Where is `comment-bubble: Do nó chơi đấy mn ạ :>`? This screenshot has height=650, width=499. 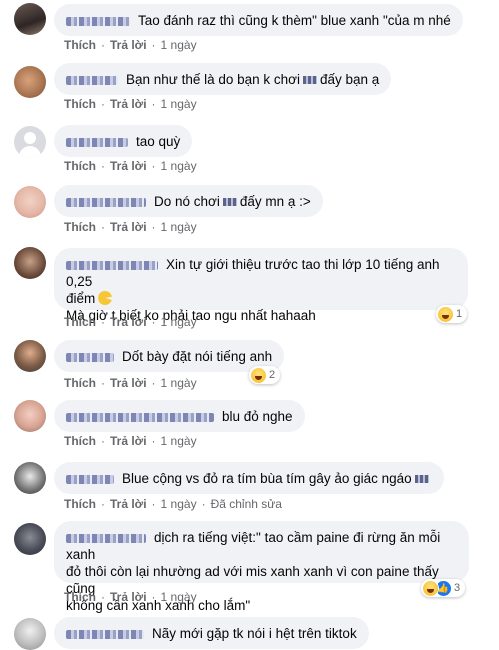
comment-bubble: Do nó chơi đấy mn ạ :> is located at coordinates (188, 201).